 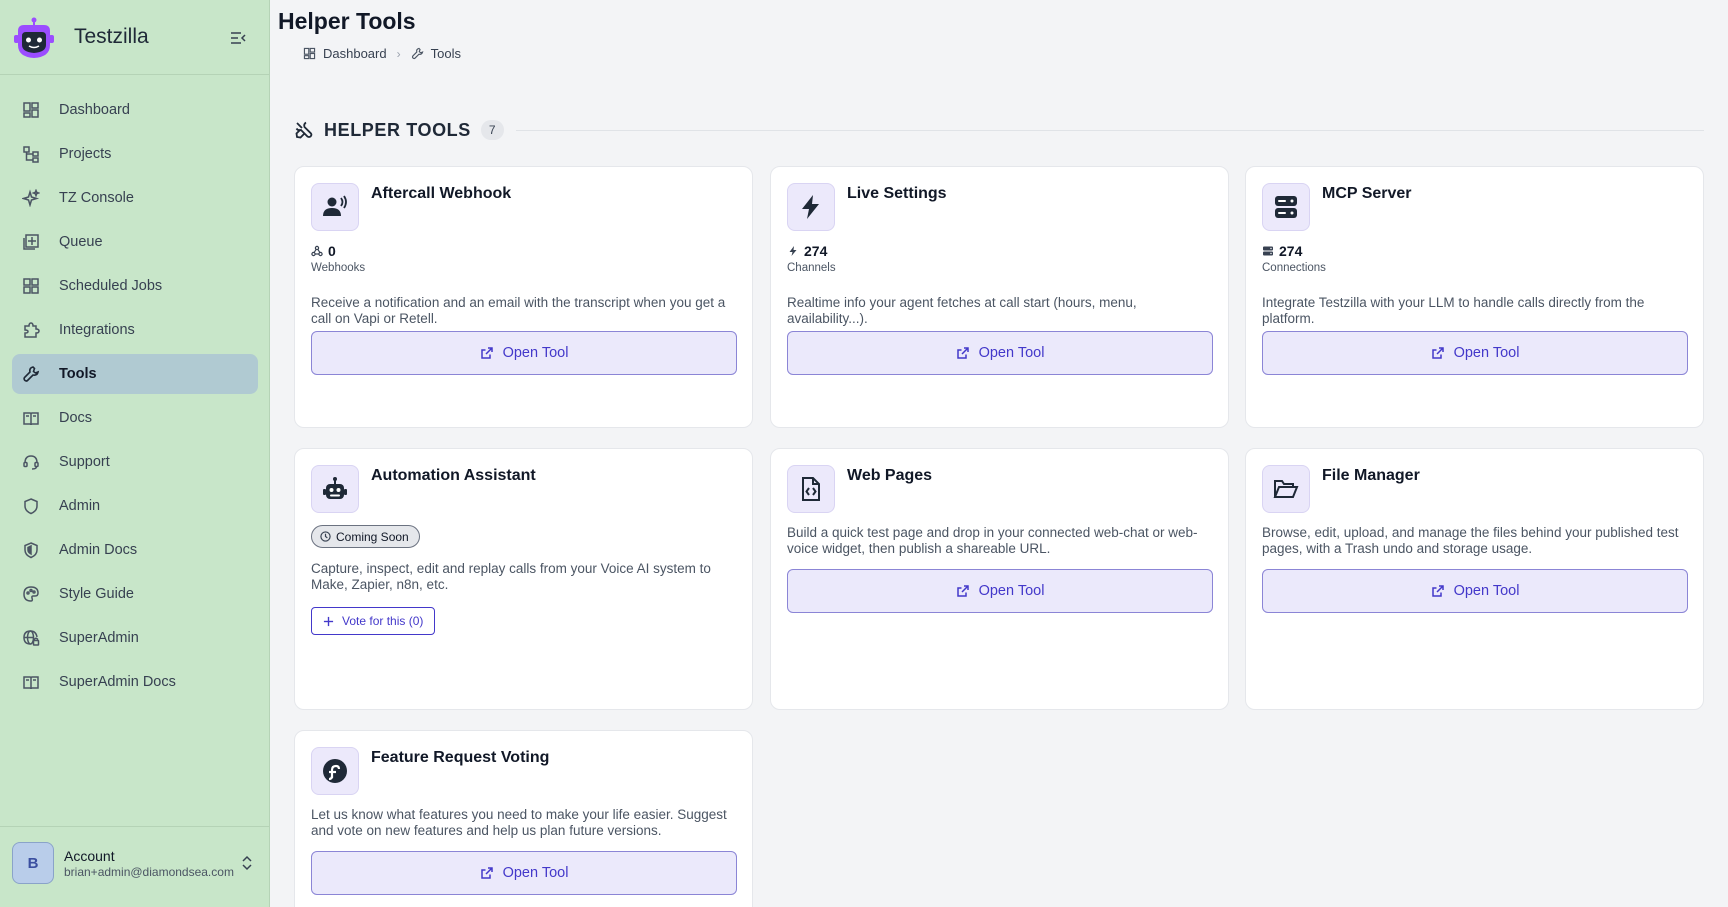 I want to click on chevron-up-down-icon, so click(x=247, y=863).